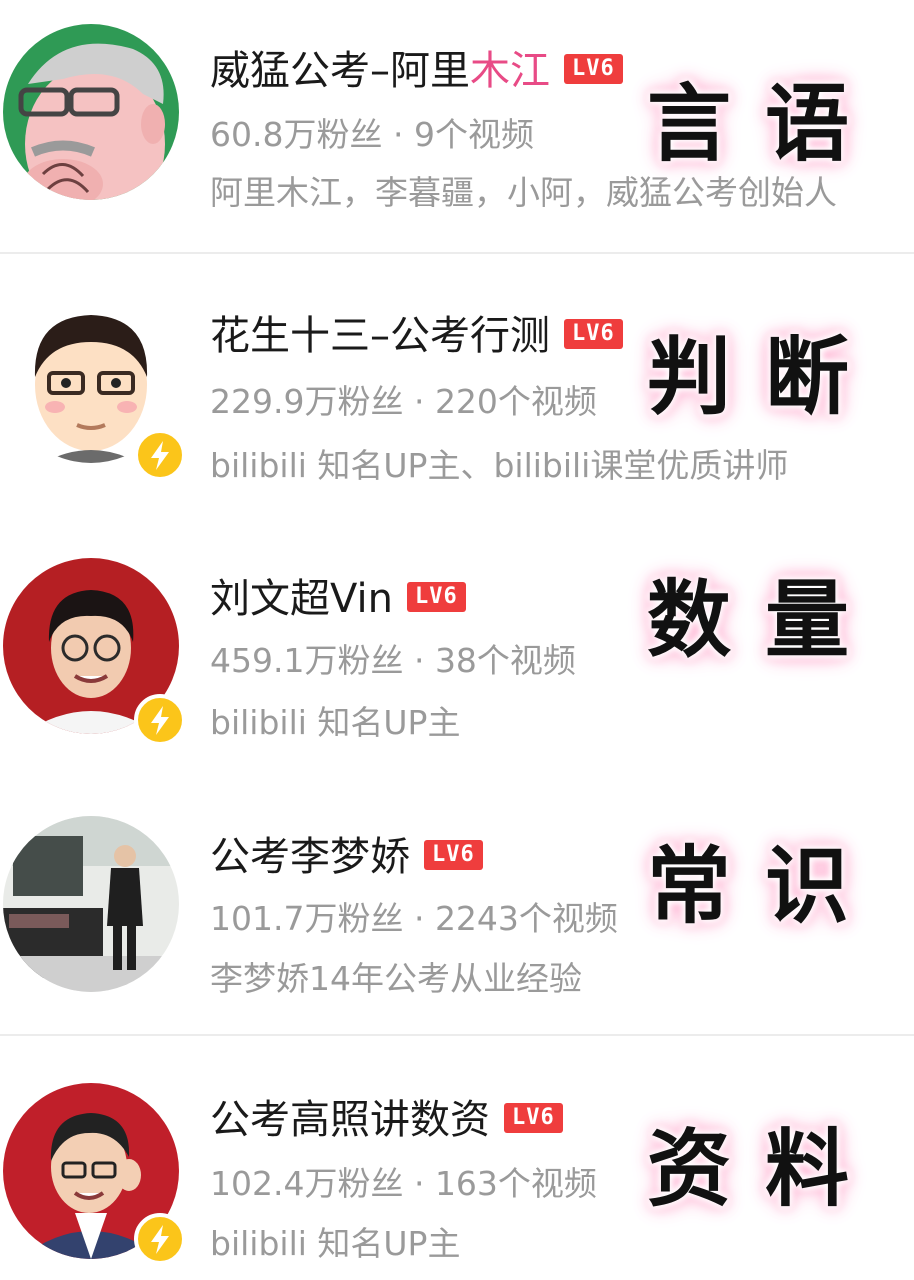 This screenshot has width=914, height=1280. What do you see at coordinates (396, 978) in the screenshot?
I see `channel-description: 李梦娇14年公考从业经验` at bounding box center [396, 978].